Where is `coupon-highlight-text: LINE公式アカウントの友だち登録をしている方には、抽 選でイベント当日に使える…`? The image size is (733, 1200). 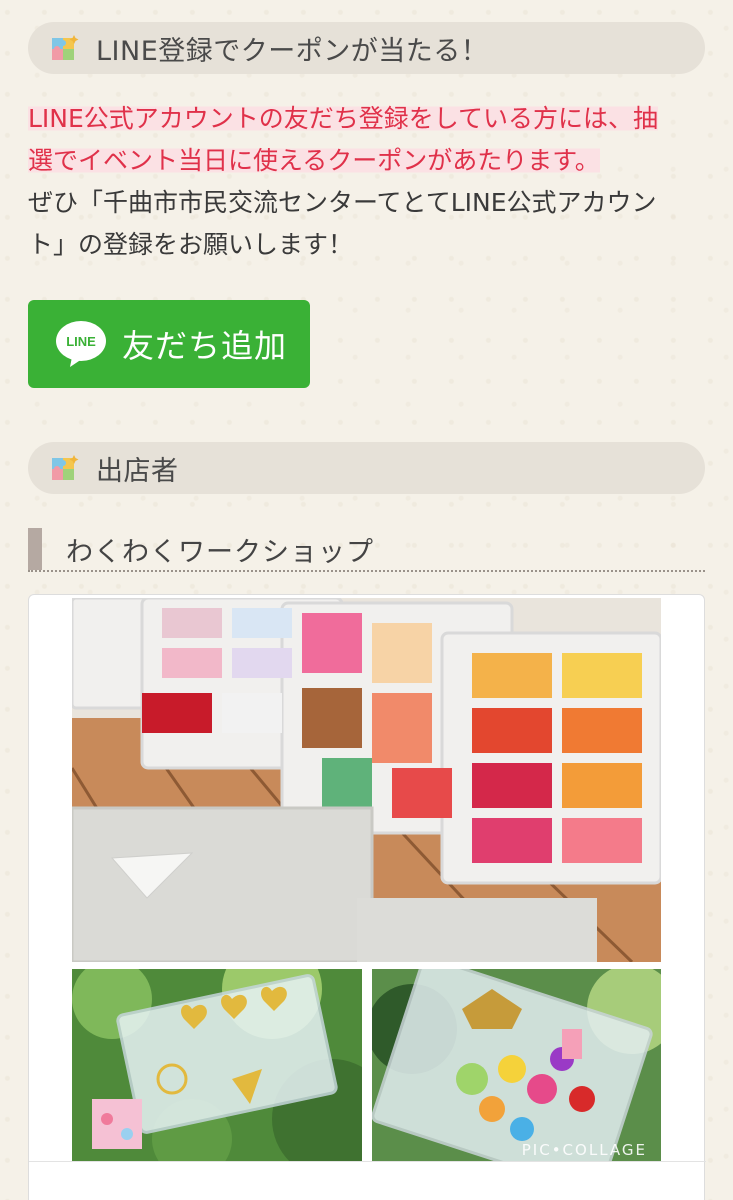
coupon-highlight-text: LINE公式アカウントの友だち登録をしている方には、抽 選でイベント当日に使える… is located at coordinates (368, 140).